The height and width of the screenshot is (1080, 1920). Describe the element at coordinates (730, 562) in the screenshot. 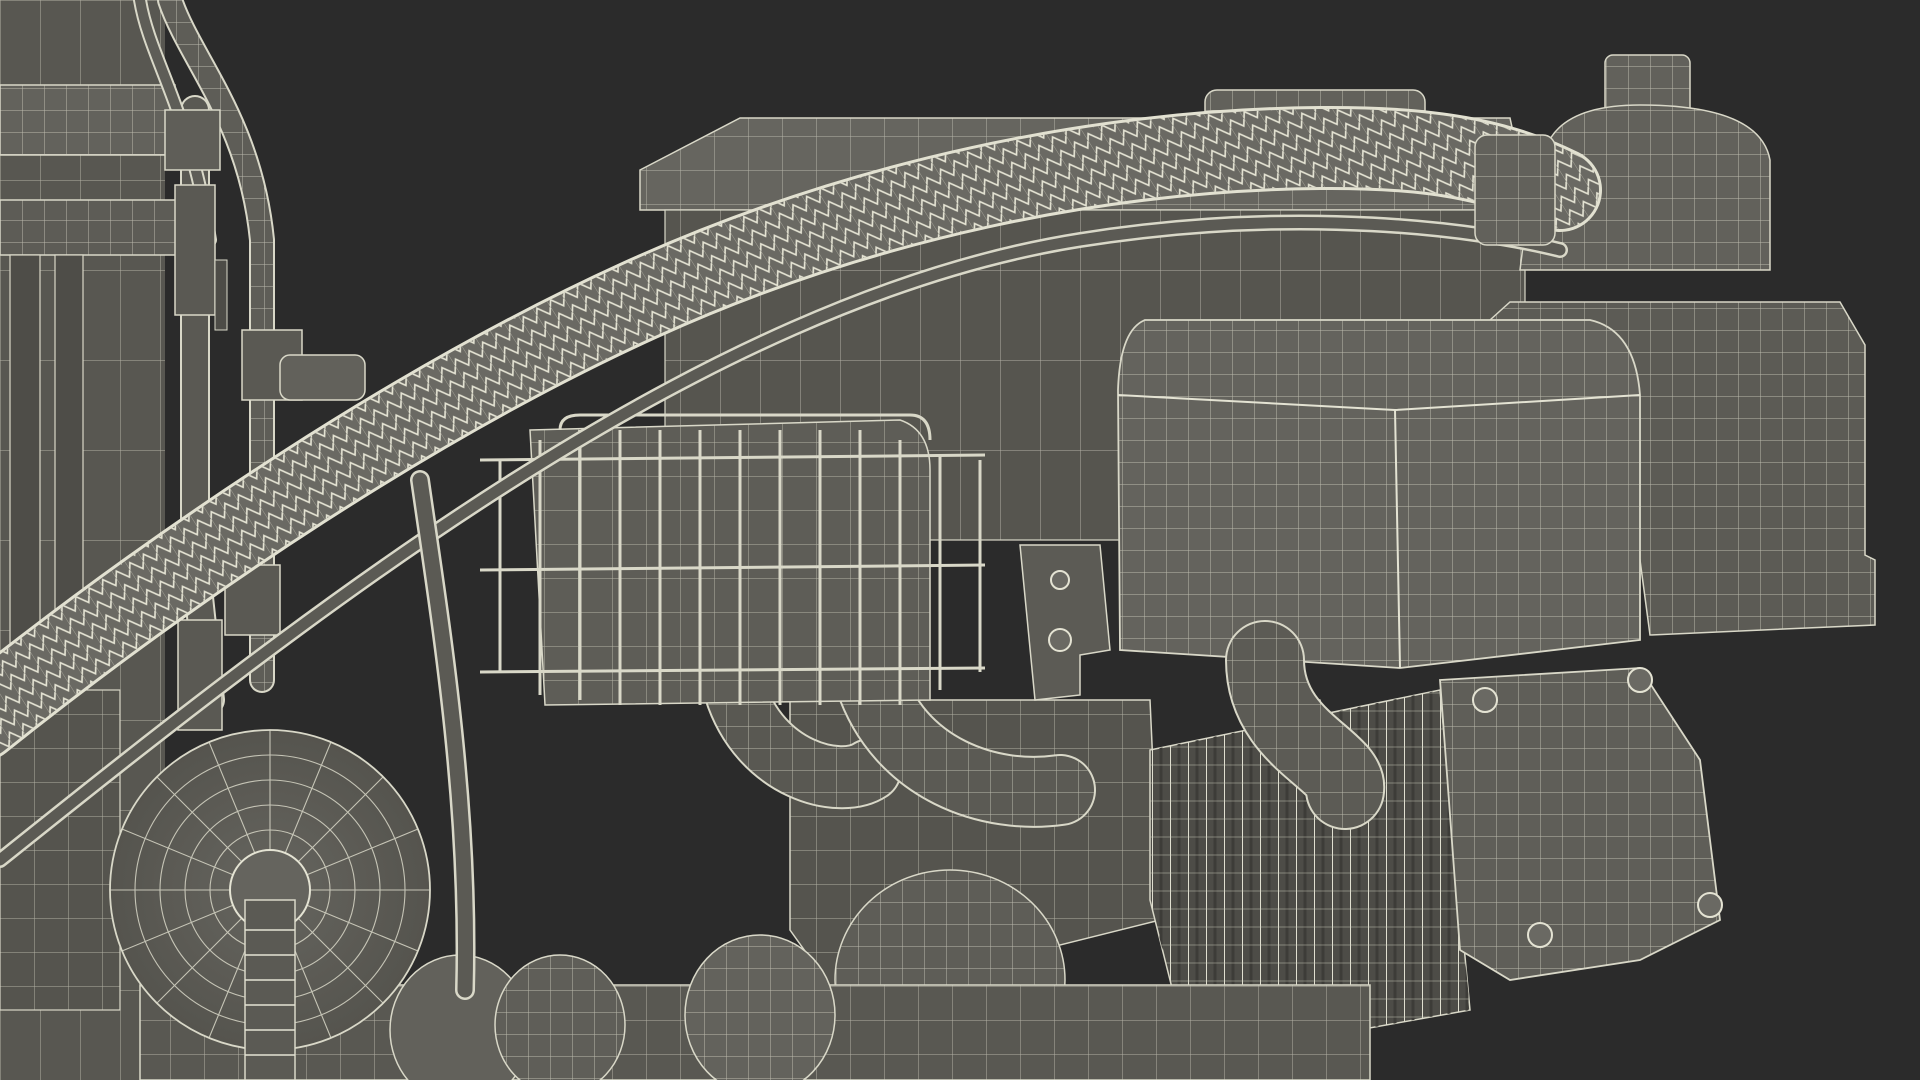

I see `battery` at that location.